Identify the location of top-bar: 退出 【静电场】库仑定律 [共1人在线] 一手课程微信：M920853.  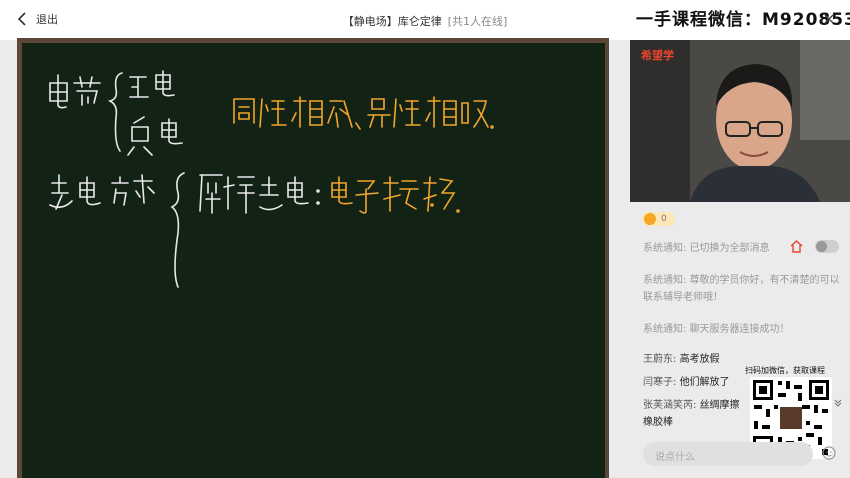
(425, 20).